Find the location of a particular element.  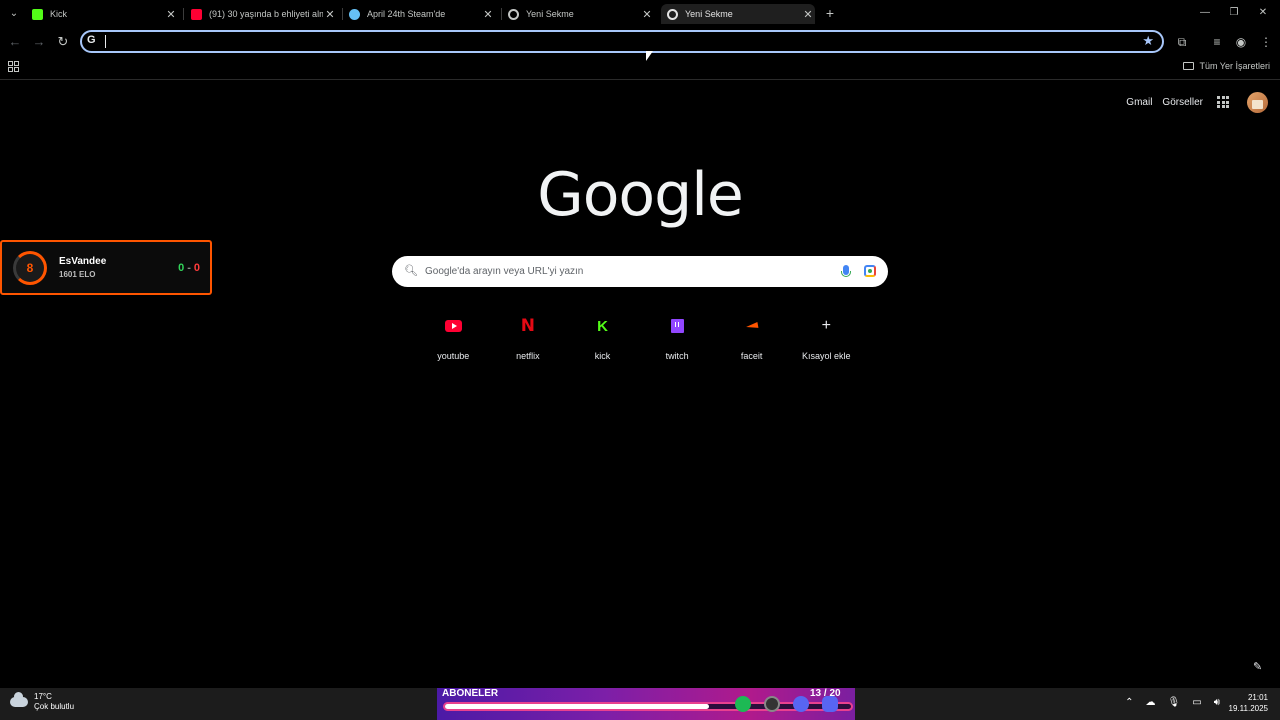

faceit-player-name: EsVandee is located at coordinates (83, 261).